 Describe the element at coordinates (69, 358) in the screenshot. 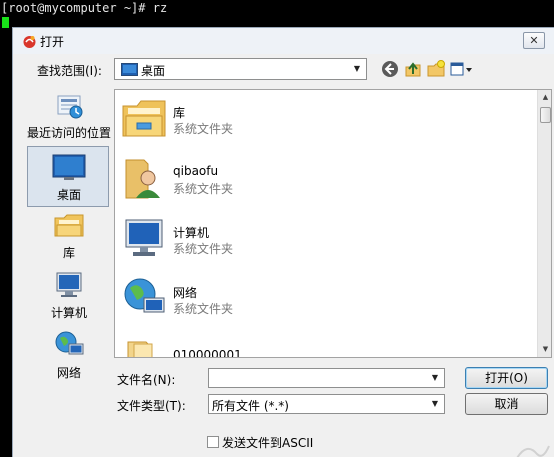

I see `place-network: 网络` at that location.